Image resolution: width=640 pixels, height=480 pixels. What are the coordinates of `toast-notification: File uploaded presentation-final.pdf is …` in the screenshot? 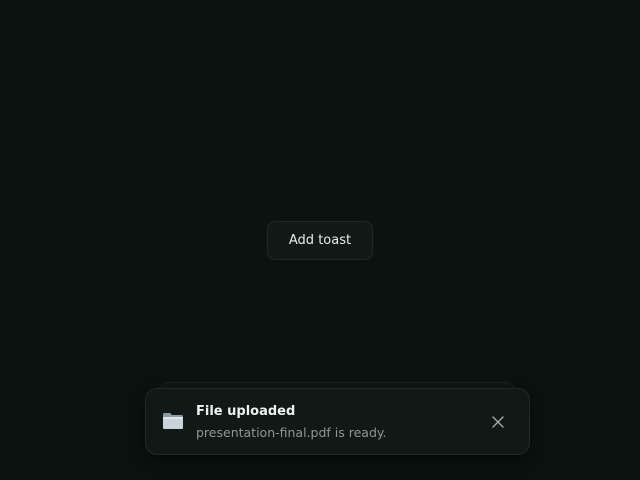 It's located at (337, 421).